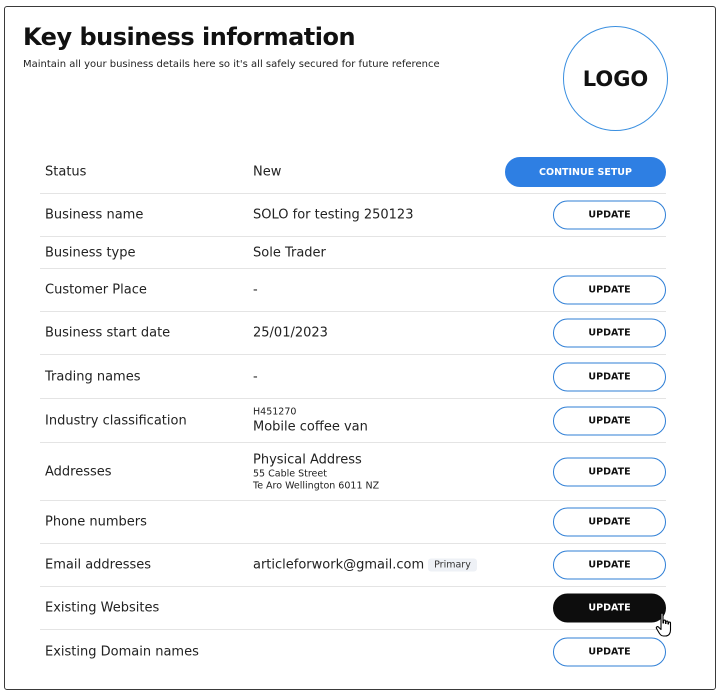  I want to click on hand-pointer-icon, so click(663, 624).